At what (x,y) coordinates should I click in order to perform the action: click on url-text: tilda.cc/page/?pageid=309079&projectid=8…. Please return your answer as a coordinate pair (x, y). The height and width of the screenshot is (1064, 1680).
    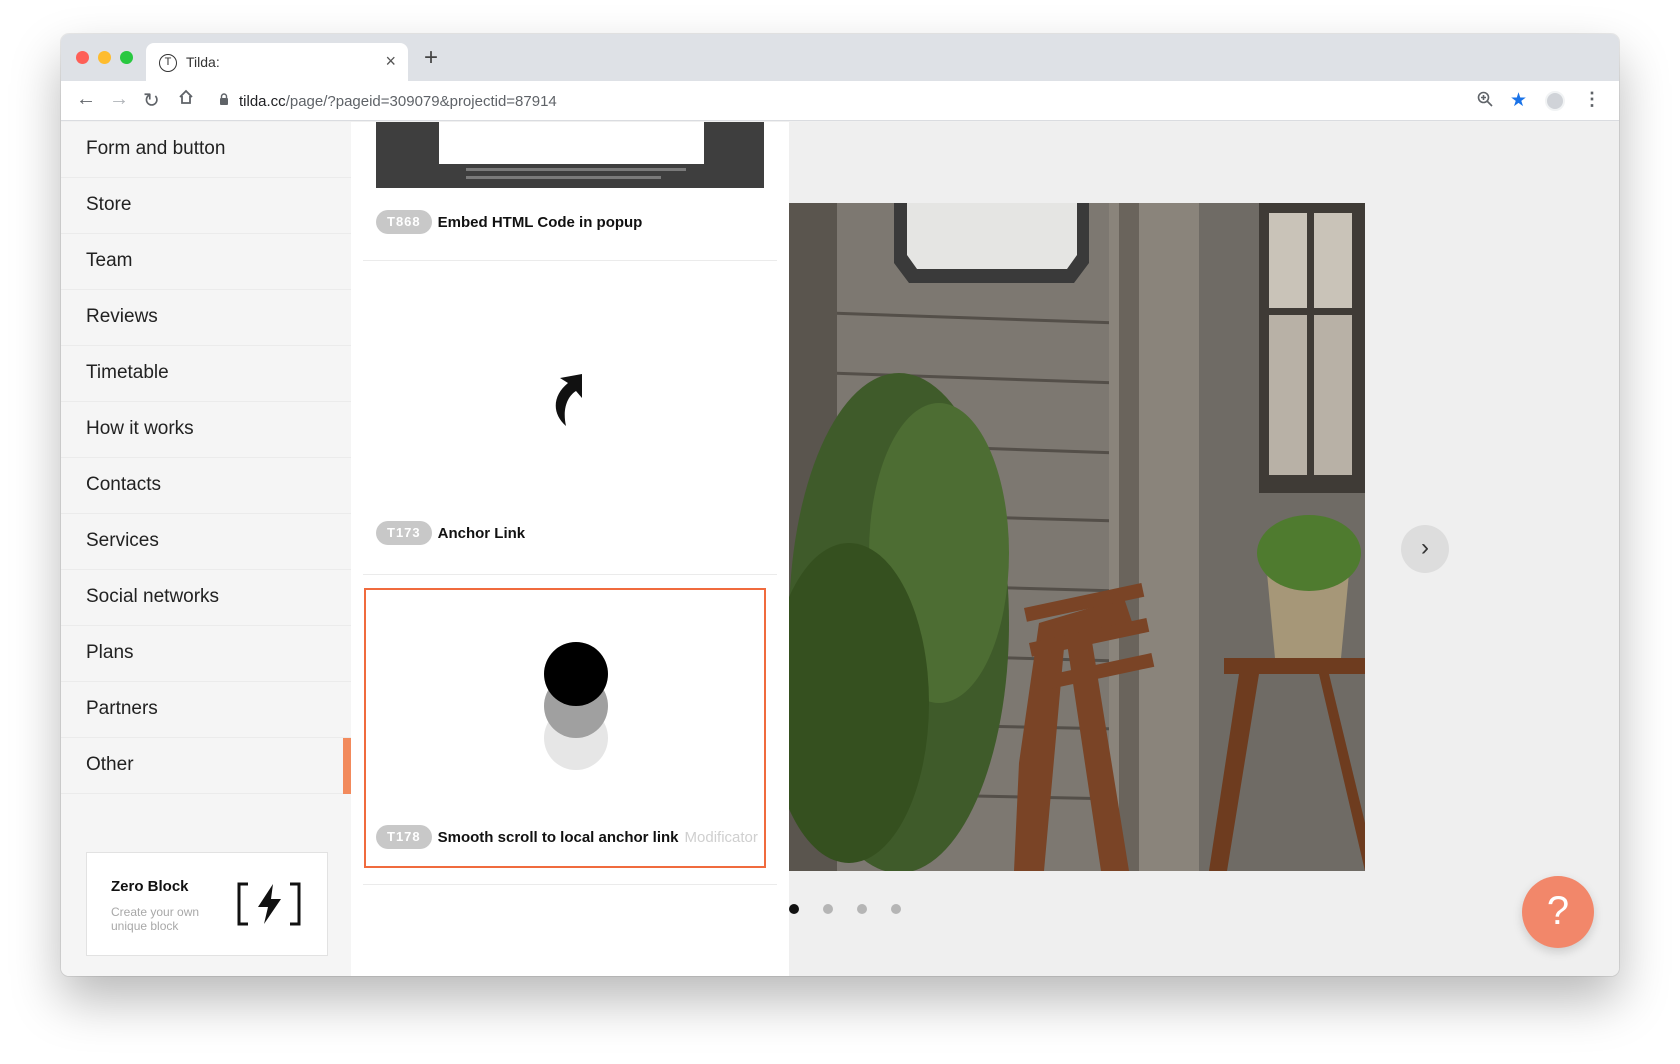
    Looking at the image, I should click on (398, 101).